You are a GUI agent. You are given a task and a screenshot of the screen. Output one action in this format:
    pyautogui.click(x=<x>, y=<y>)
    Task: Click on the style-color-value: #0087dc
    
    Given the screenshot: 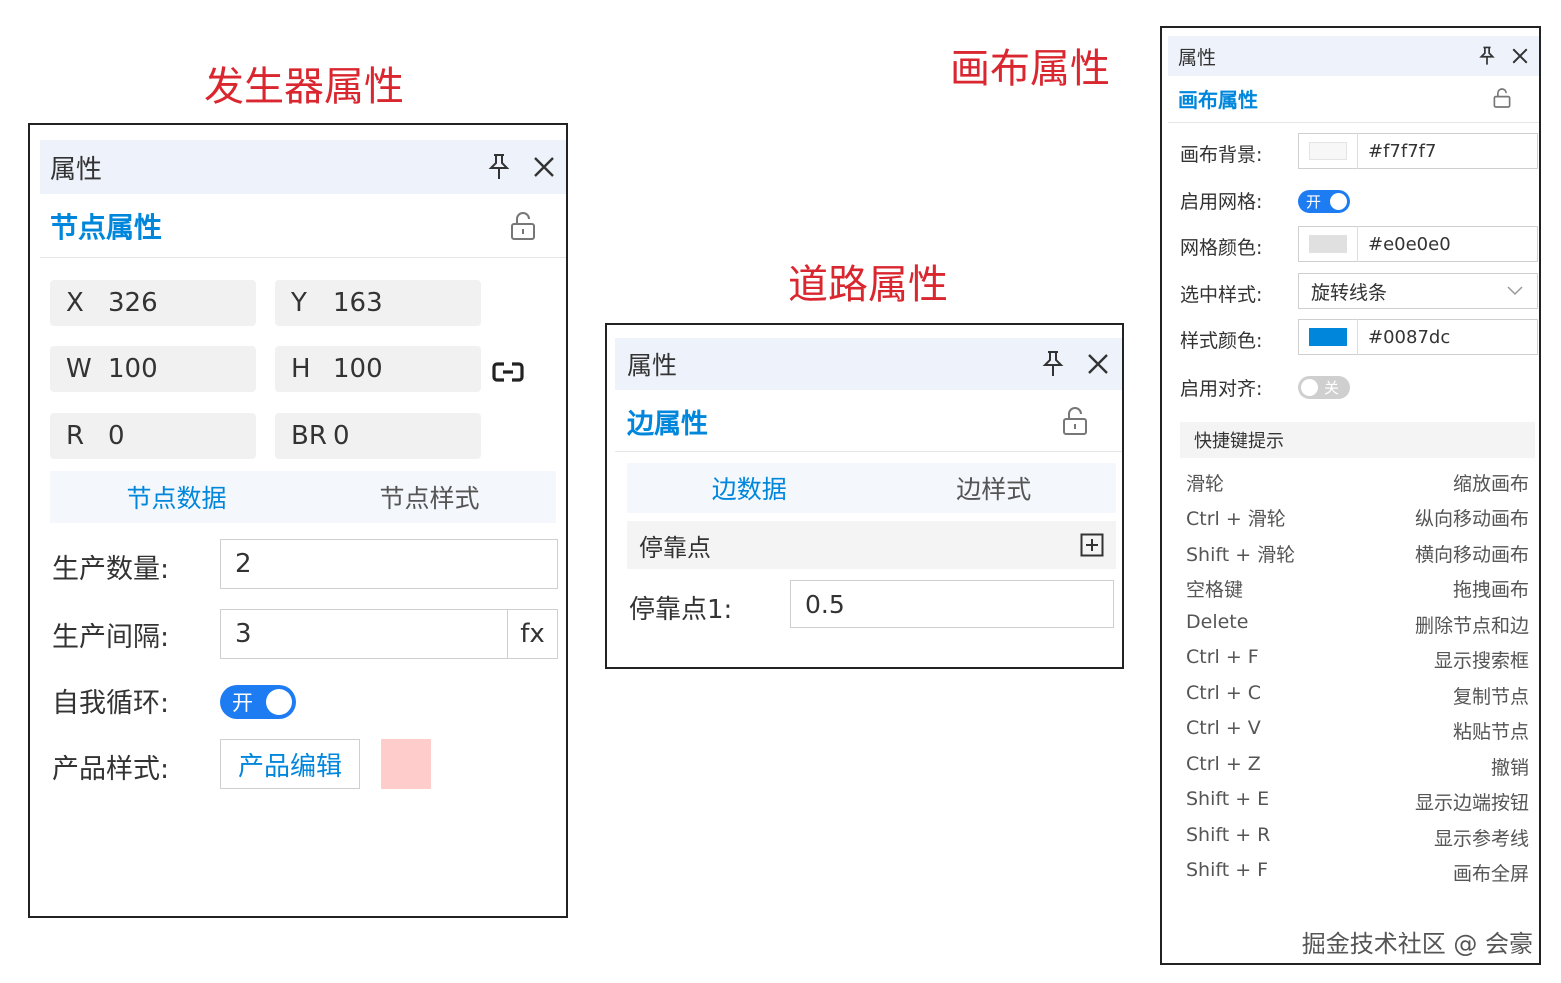 What is the action you would take?
    pyautogui.click(x=1409, y=337)
    